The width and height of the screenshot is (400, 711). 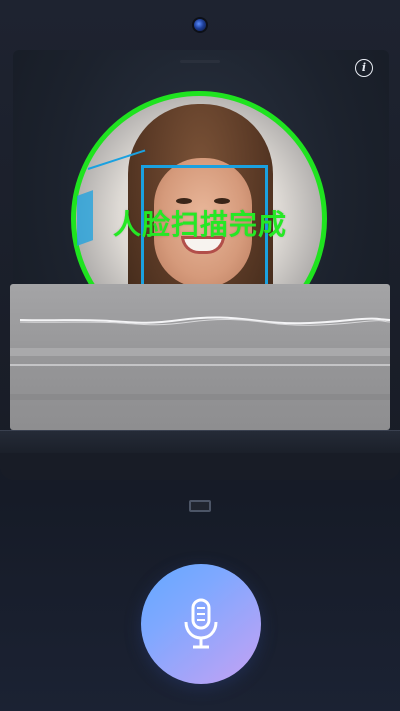 I want to click on voice-input-button, so click(x=201, y=624).